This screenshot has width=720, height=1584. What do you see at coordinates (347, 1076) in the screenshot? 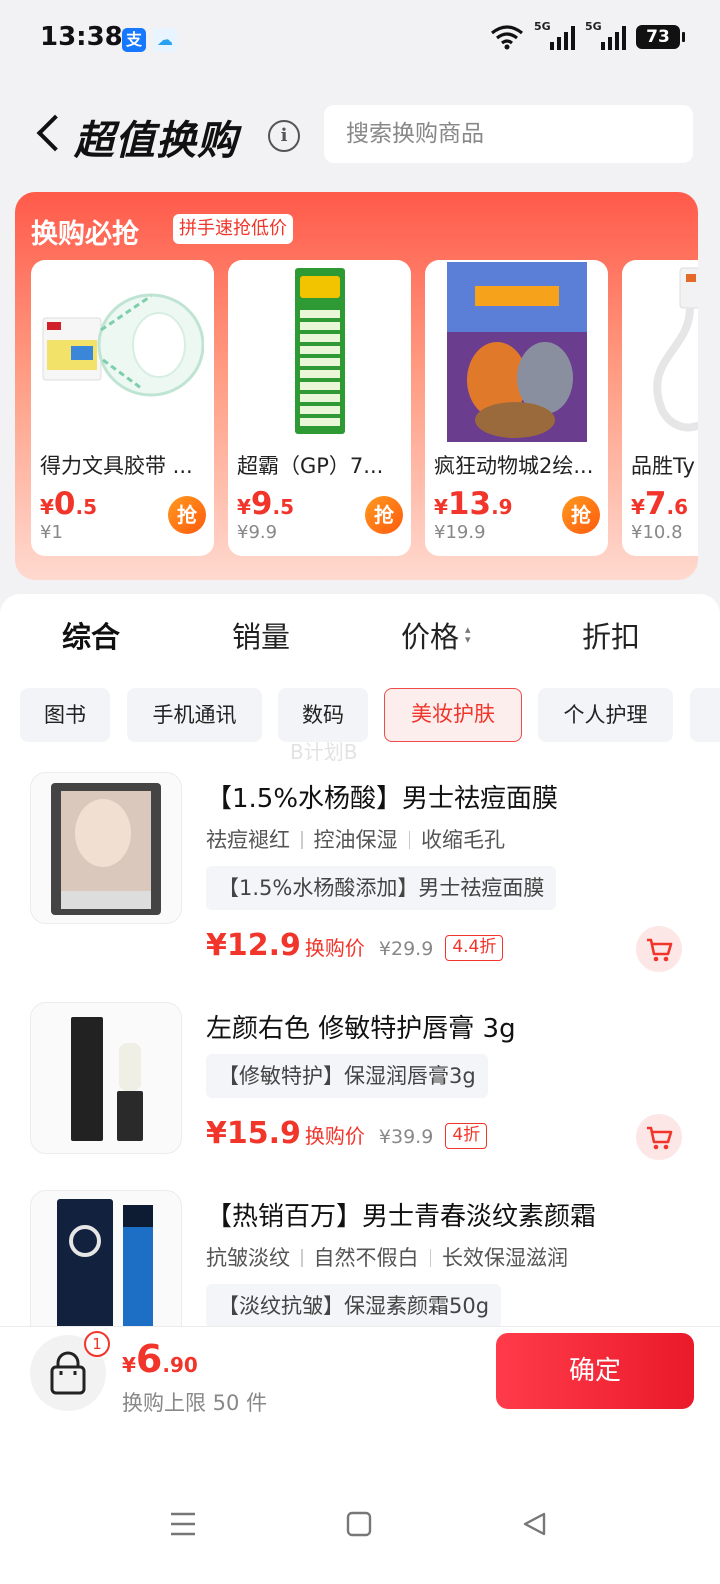
I see `product-desc: 【修敏特护】保湿润唇膏3g` at bounding box center [347, 1076].